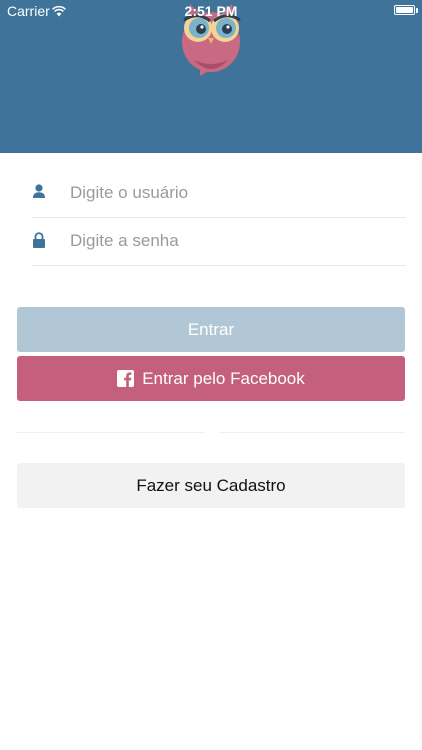  I want to click on signup-button: Fazer seu Cadastro, so click(211, 485).